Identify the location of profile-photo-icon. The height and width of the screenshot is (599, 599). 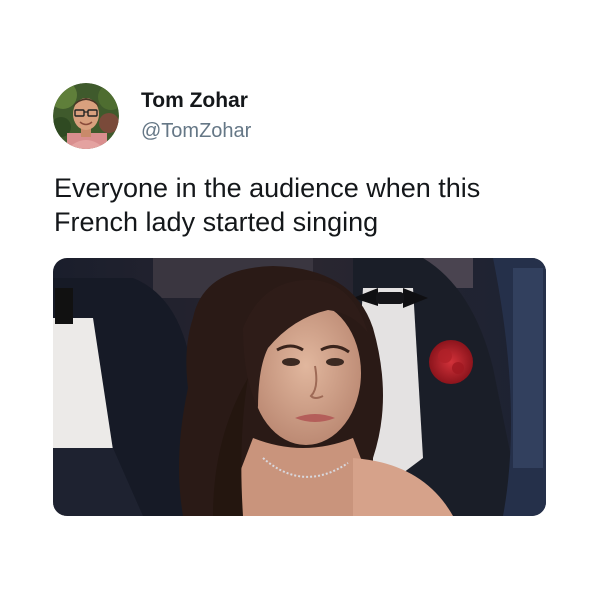
(86, 116).